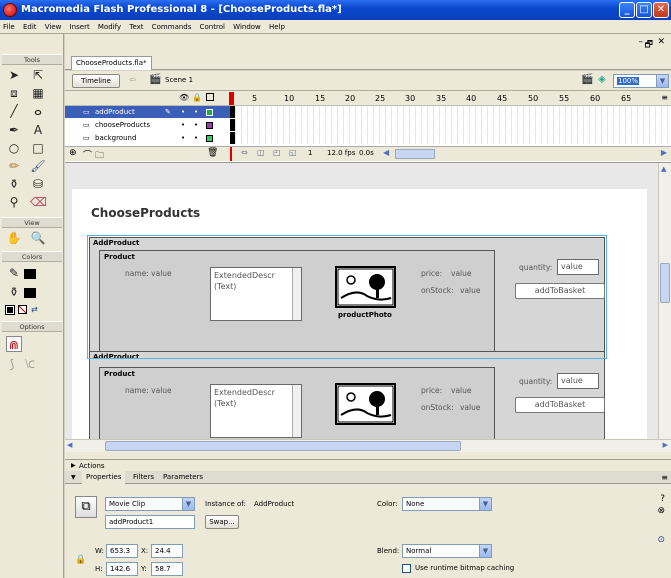 This screenshot has height=578, width=671. Describe the element at coordinates (38, 75) in the screenshot. I see `subselection-tool-icon: ⇱` at that location.